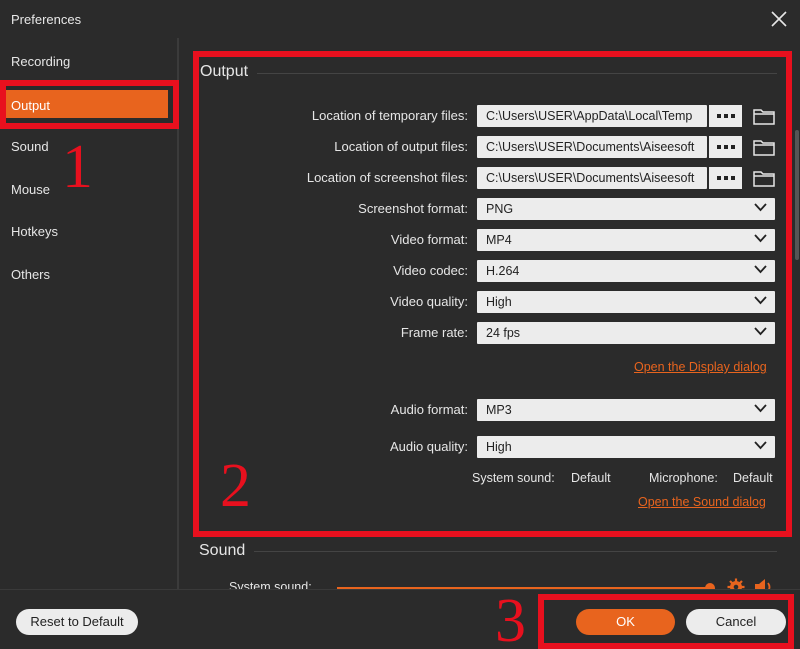  What do you see at coordinates (764, 583) in the screenshot?
I see `speaker-icon` at bounding box center [764, 583].